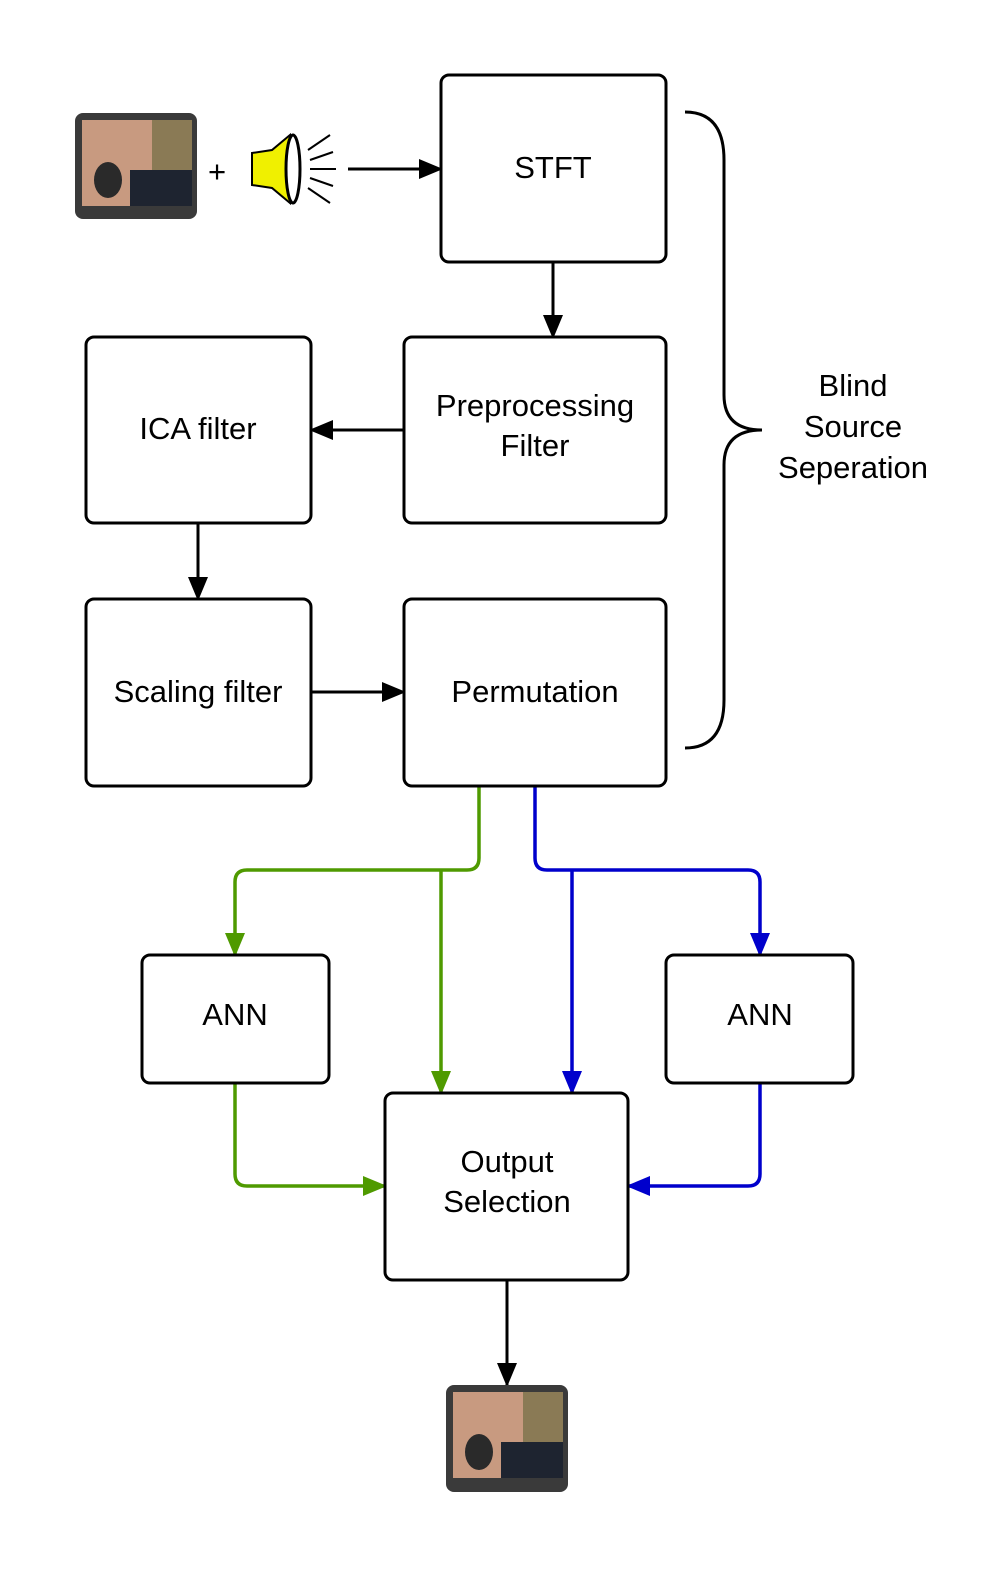  I want to click on output-selection-box: Output Selection, so click(506, 1186).